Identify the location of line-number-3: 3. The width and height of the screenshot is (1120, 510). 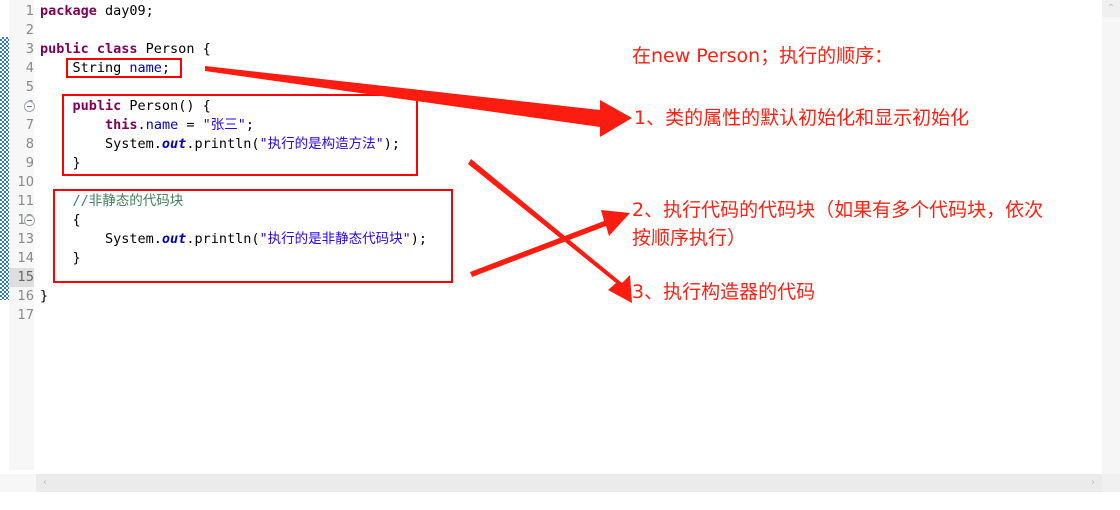
(29, 49).